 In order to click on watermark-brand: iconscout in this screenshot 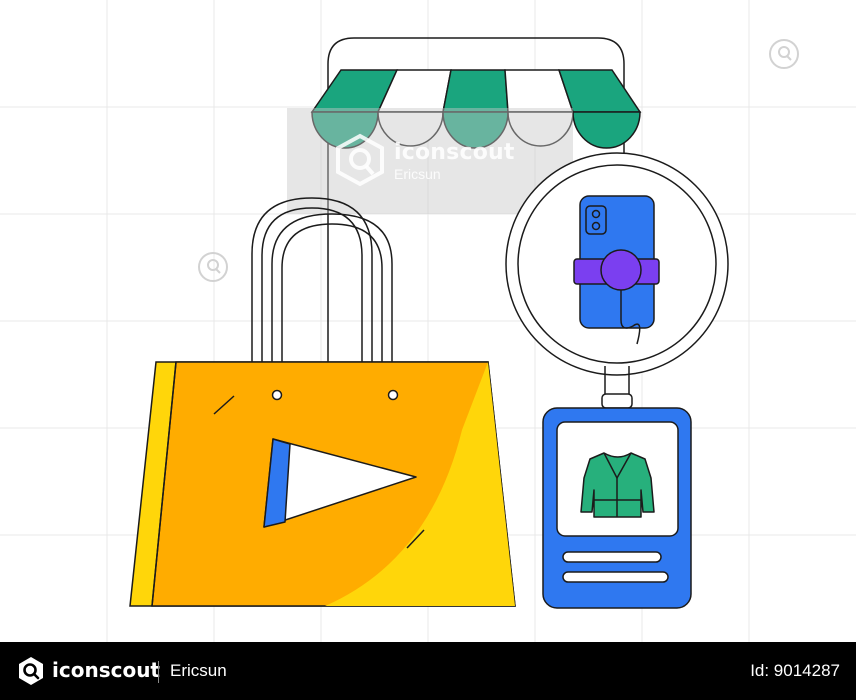, I will do `click(454, 152)`.